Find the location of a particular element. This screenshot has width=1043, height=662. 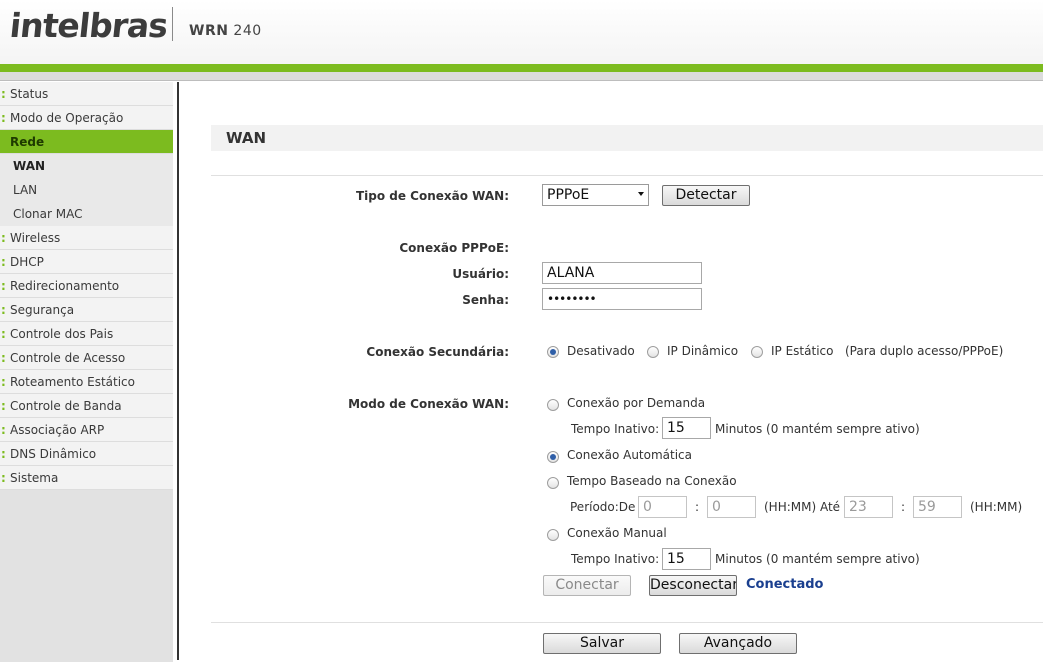

sidebar-subitem-lan: LAN is located at coordinates (86, 190).